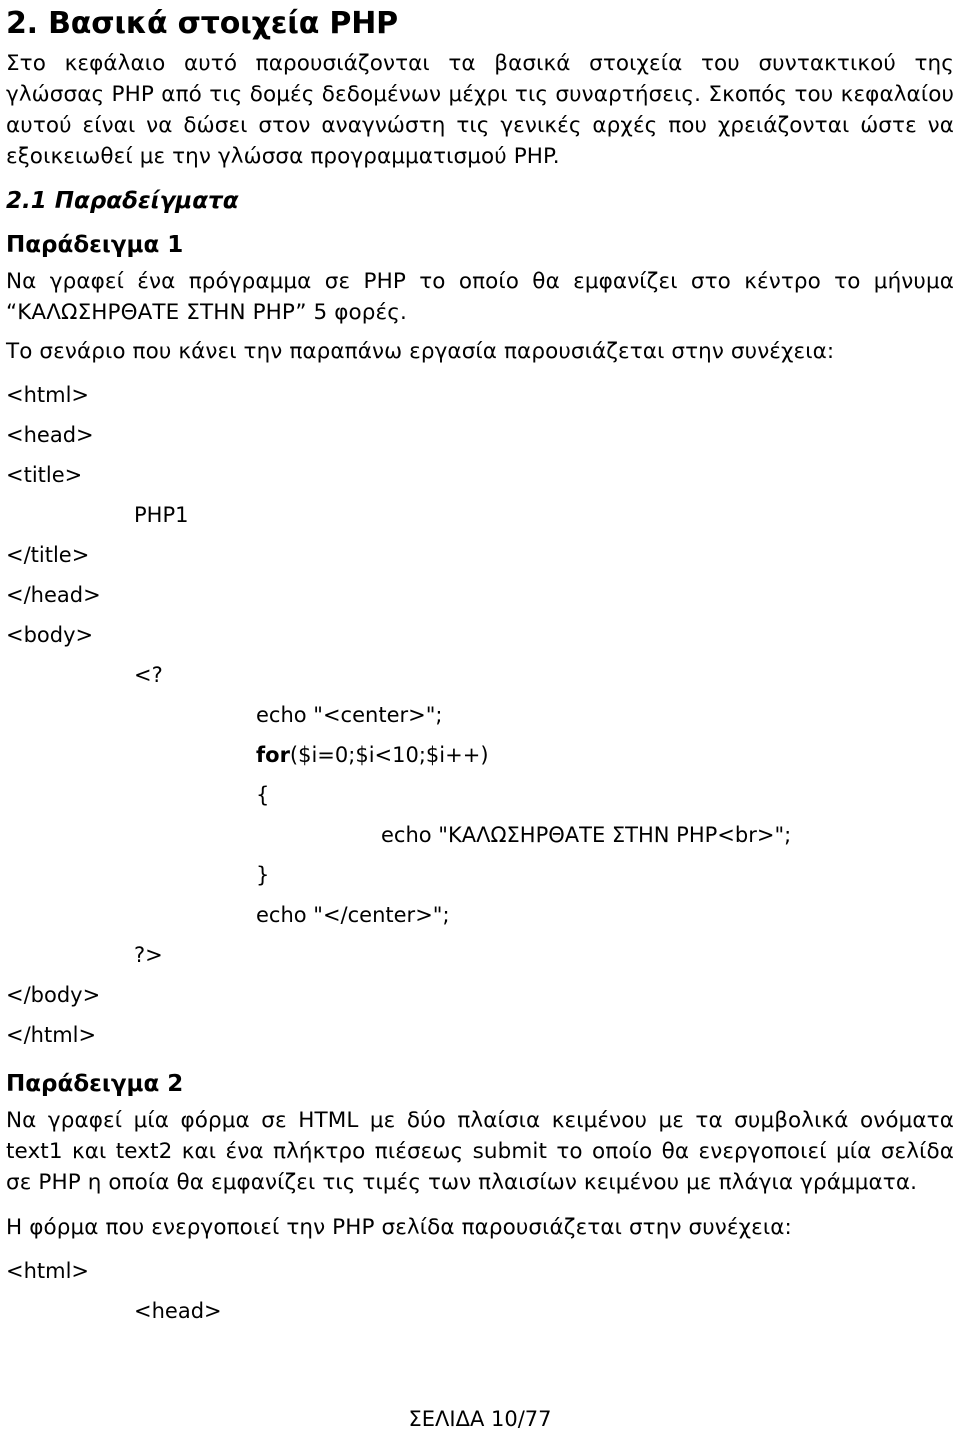  What do you see at coordinates (263, 795) in the screenshot?
I see `code-line: {` at bounding box center [263, 795].